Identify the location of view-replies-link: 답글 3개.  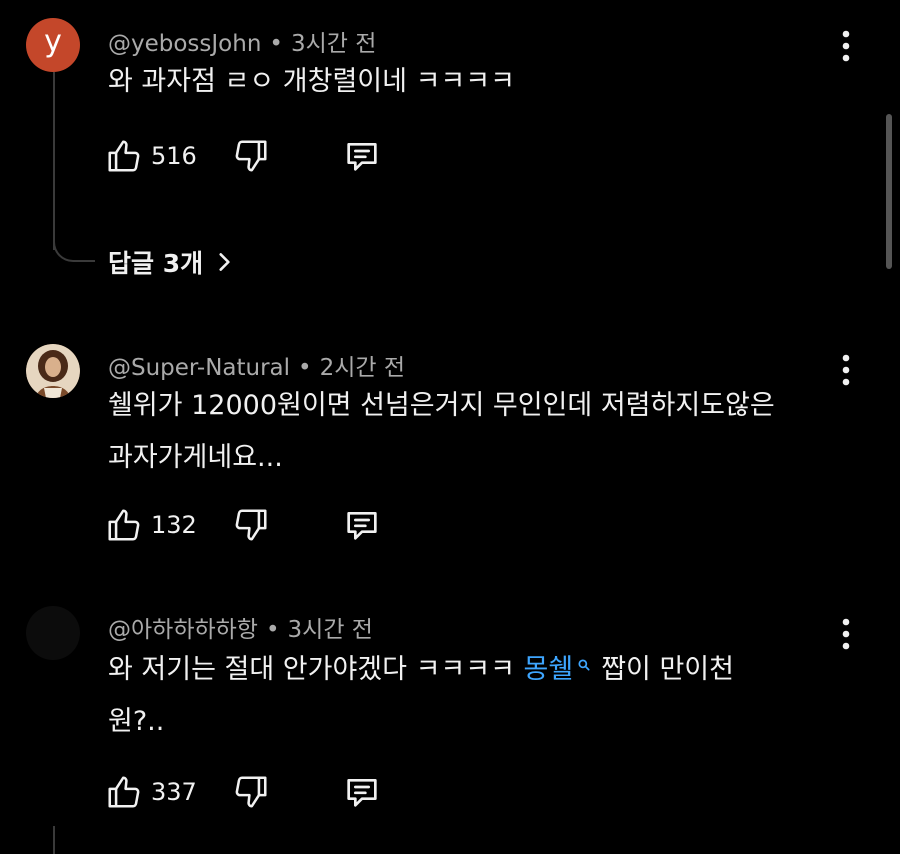
(172, 262).